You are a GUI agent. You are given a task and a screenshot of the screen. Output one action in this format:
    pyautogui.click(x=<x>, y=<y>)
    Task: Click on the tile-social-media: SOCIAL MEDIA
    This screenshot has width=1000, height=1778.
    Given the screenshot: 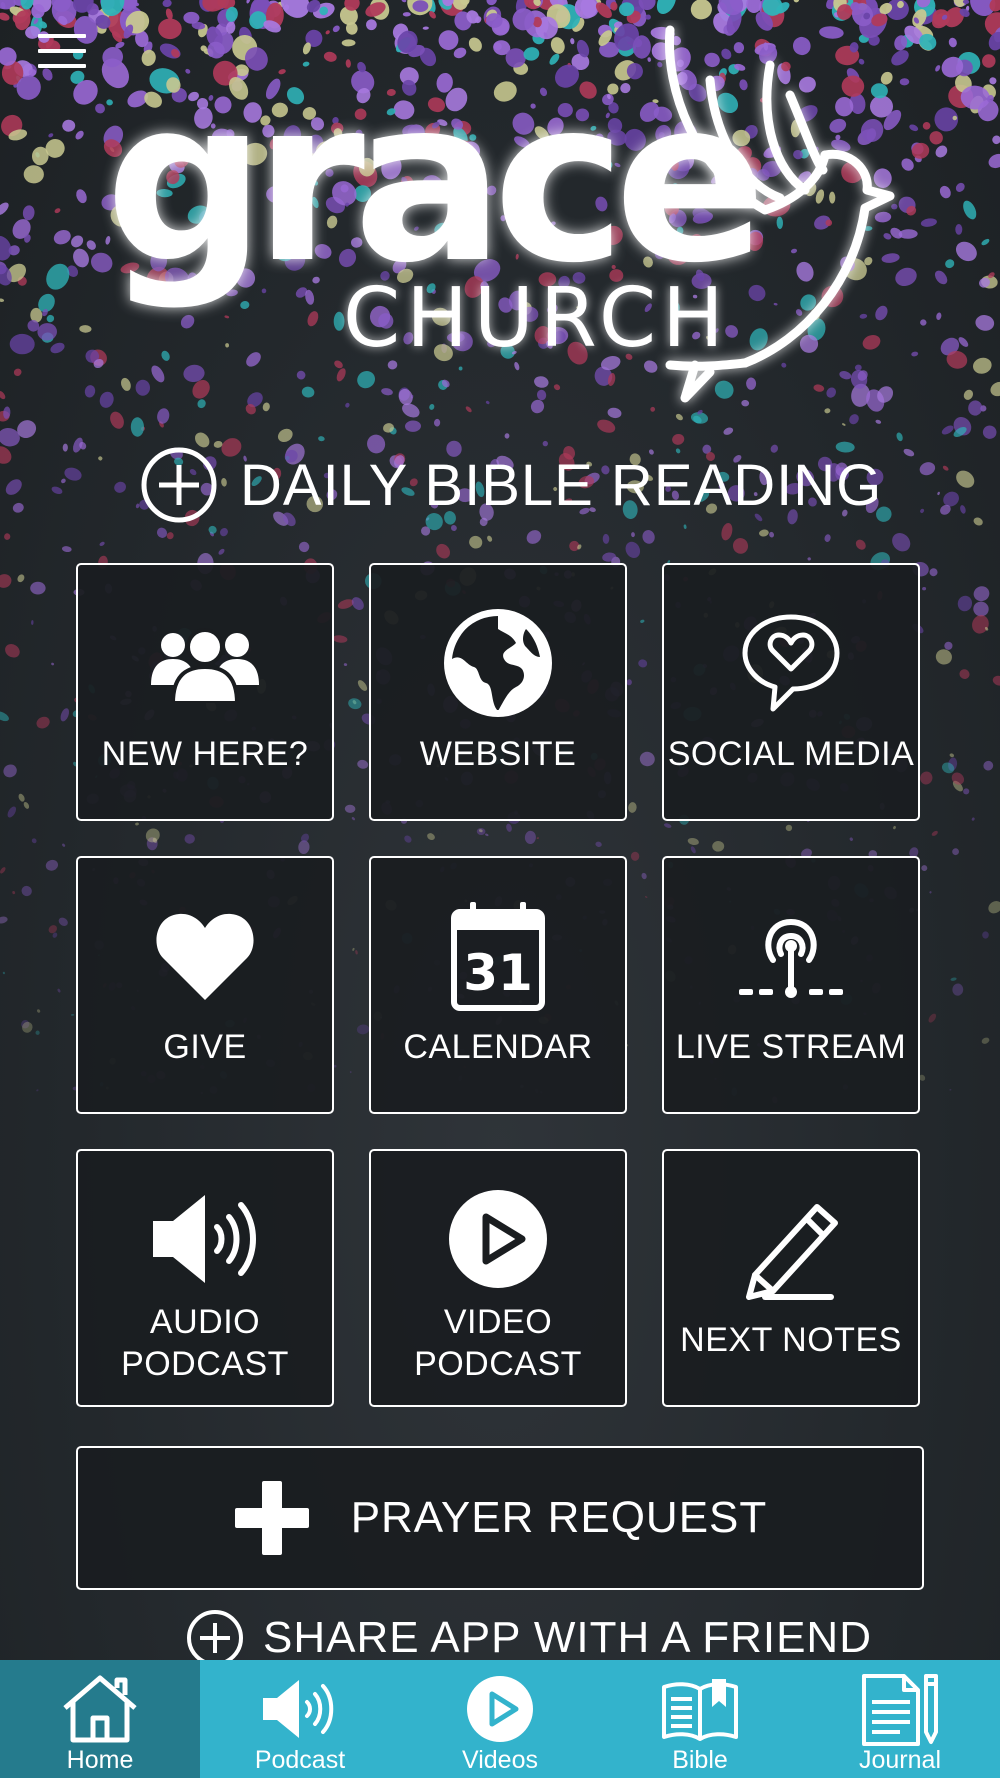 What is the action you would take?
    pyautogui.click(x=791, y=692)
    